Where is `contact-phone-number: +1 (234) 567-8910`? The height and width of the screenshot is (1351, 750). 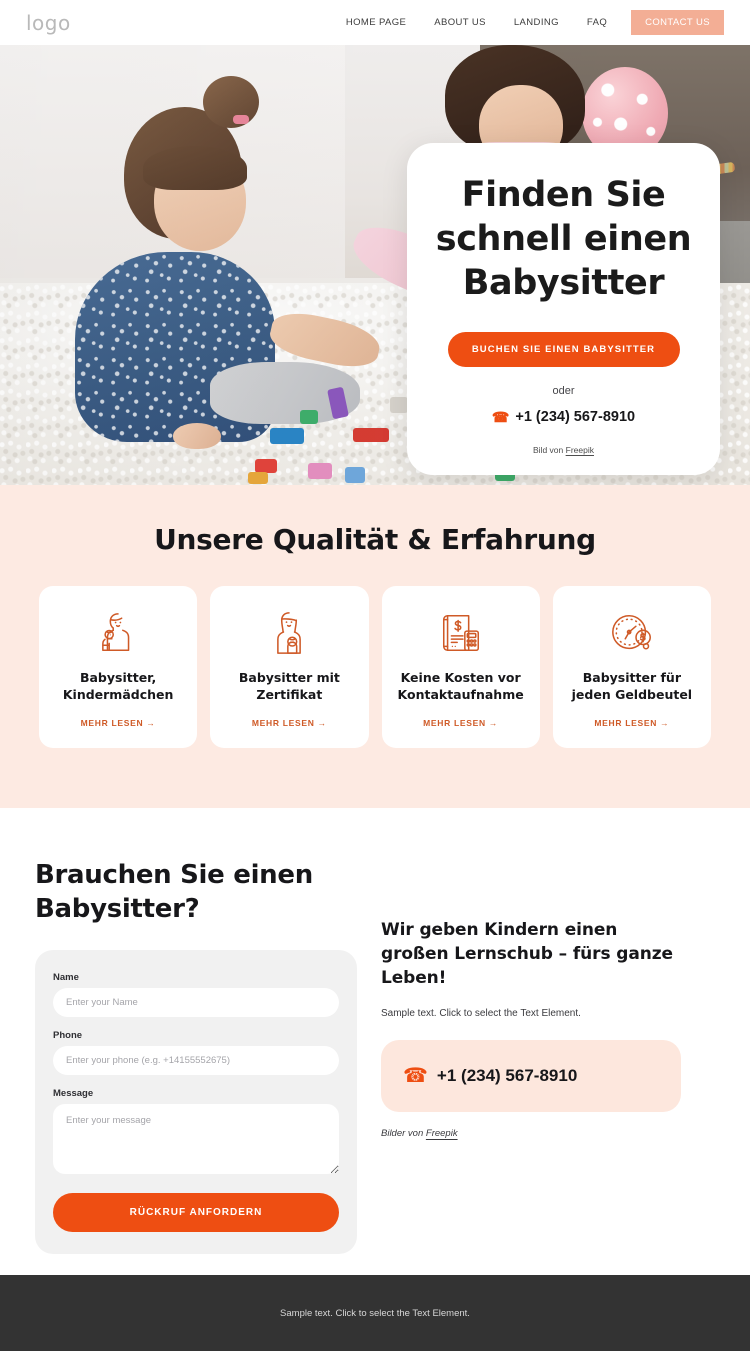
contact-phone-number: +1 (234) 567-8910 is located at coordinates (507, 1076).